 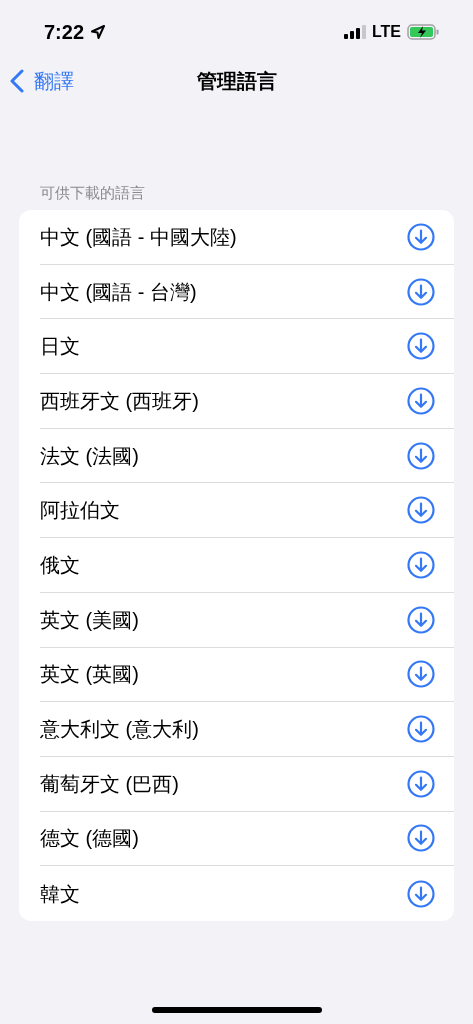 What do you see at coordinates (80, 511) in the screenshot?
I see `language-label: 阿拉伯文` at bounding box center [80, 511].